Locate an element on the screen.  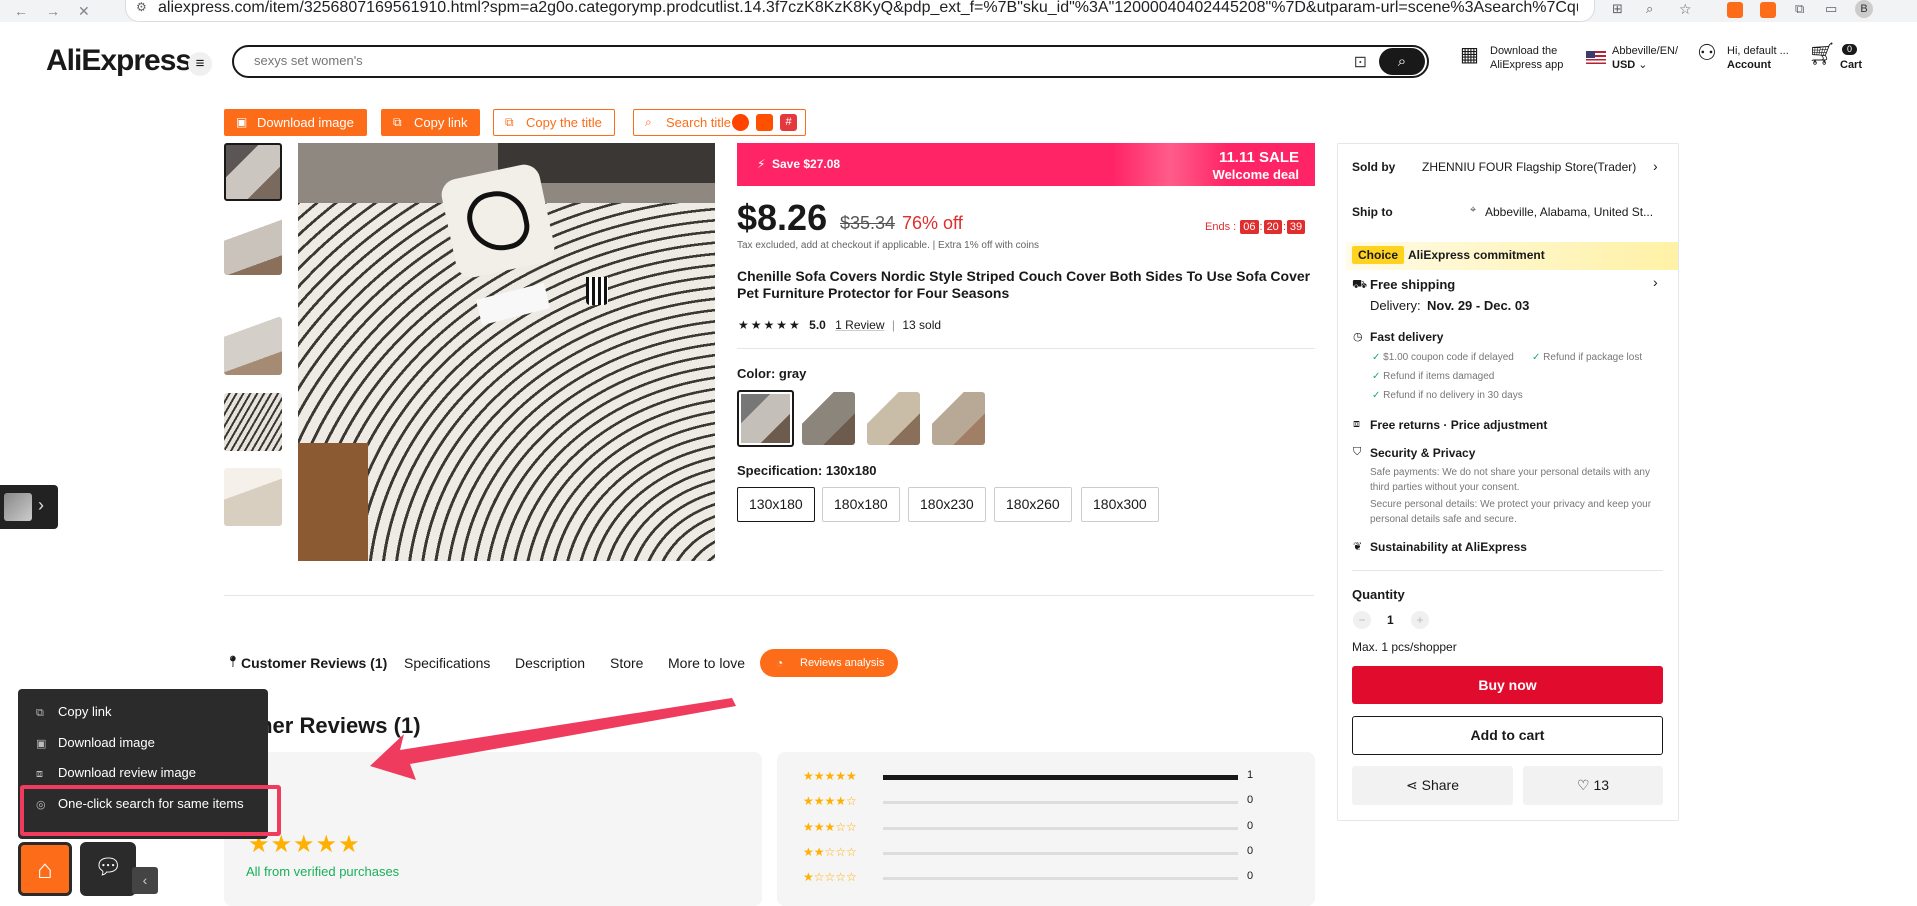
menu-item-download-review-image: ⧈ Download review image is located at coordinates (116, 773).